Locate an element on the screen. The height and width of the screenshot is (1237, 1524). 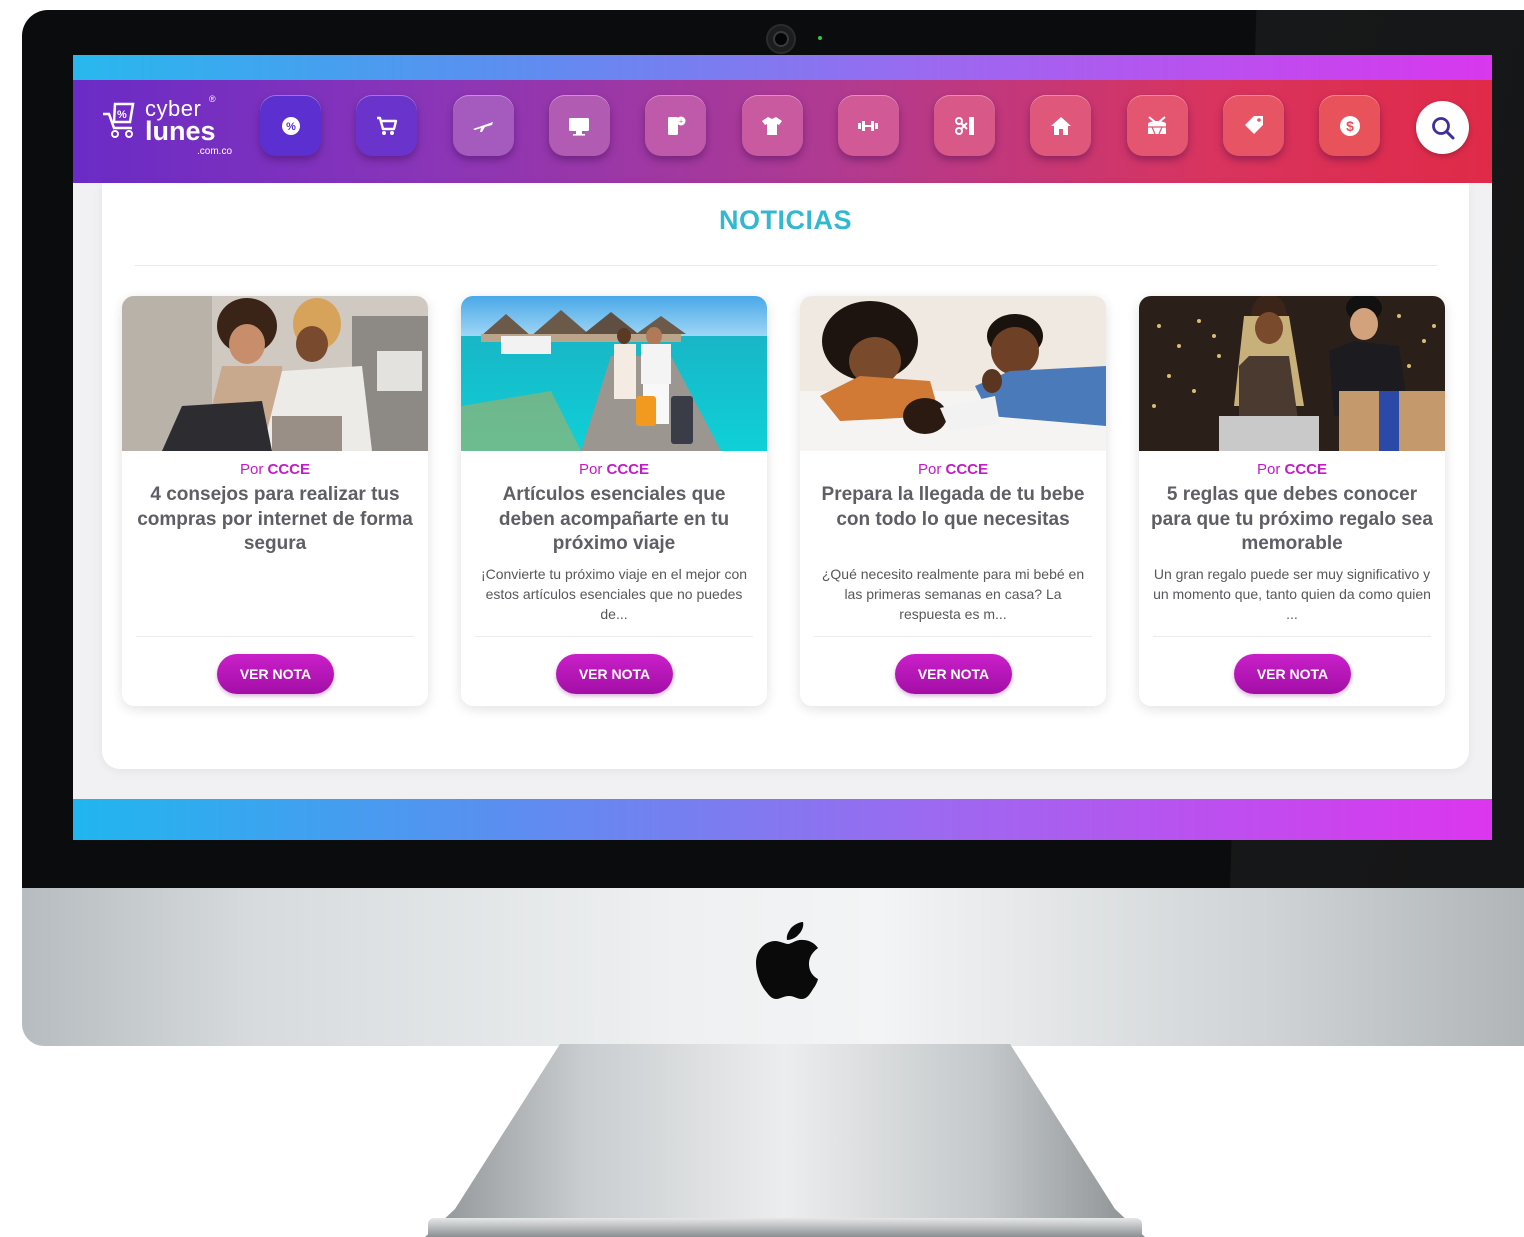
nav-monitor-button is located at coordinates (579, 125).